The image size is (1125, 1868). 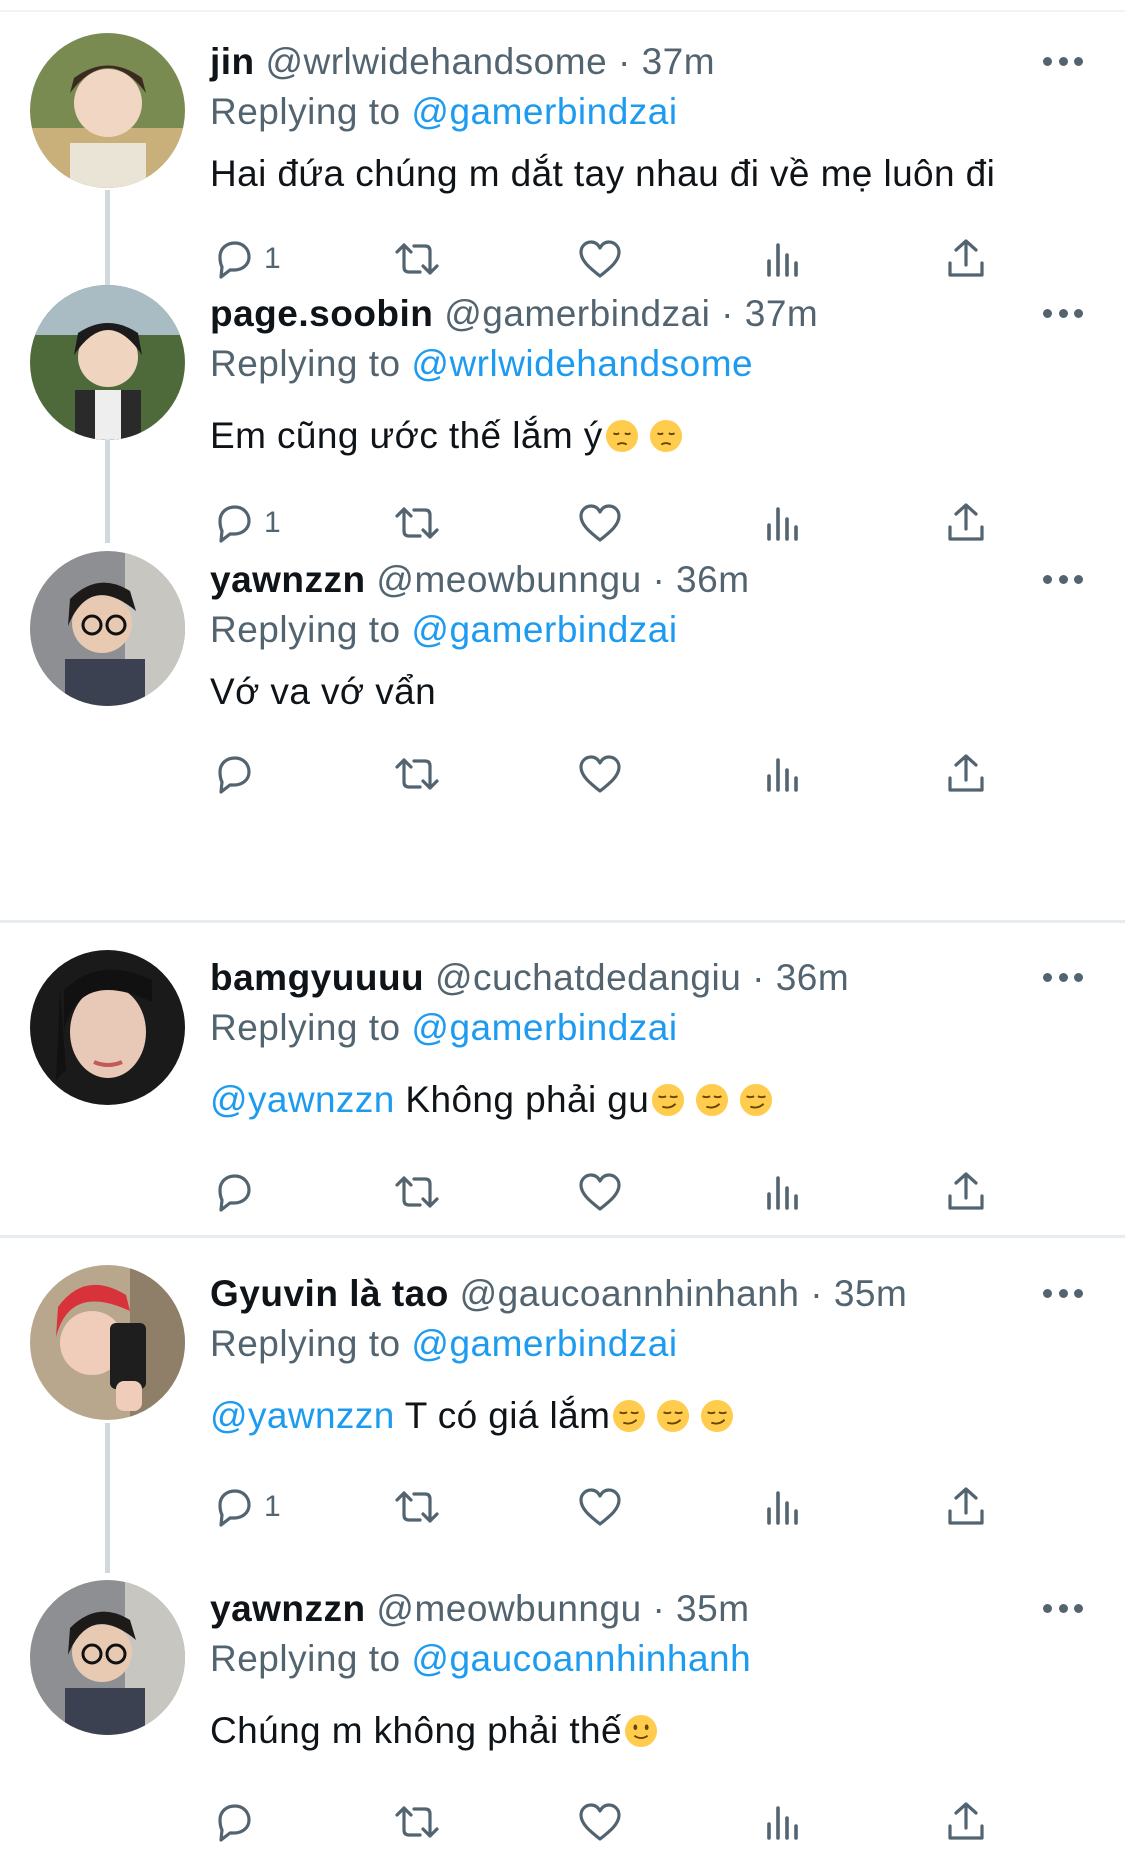 I want to click on tweet-text: Vớ va vớ vẩn, so click(x=323, y=692).